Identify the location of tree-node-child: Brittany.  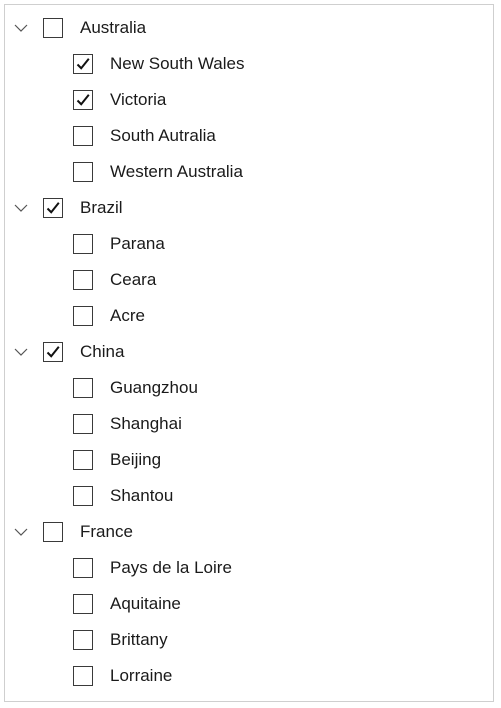
(249, 640).